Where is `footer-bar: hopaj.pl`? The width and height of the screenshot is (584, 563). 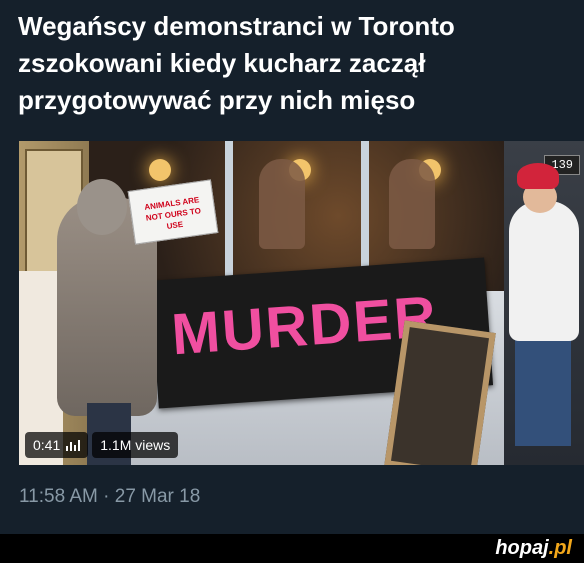
footer-bar: hopaj.pl is located at coordinates (292, 548).